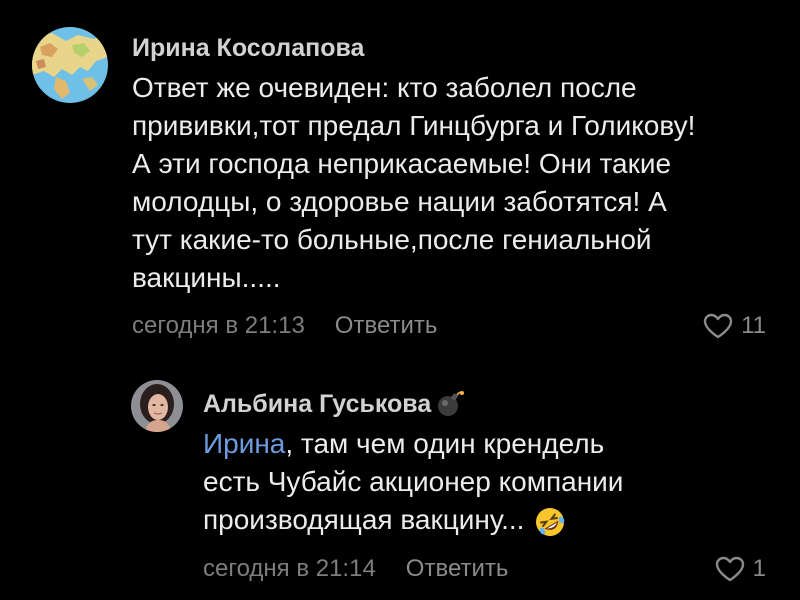  I want to click on reply-reply-button: Ответить, so click(457, 569).